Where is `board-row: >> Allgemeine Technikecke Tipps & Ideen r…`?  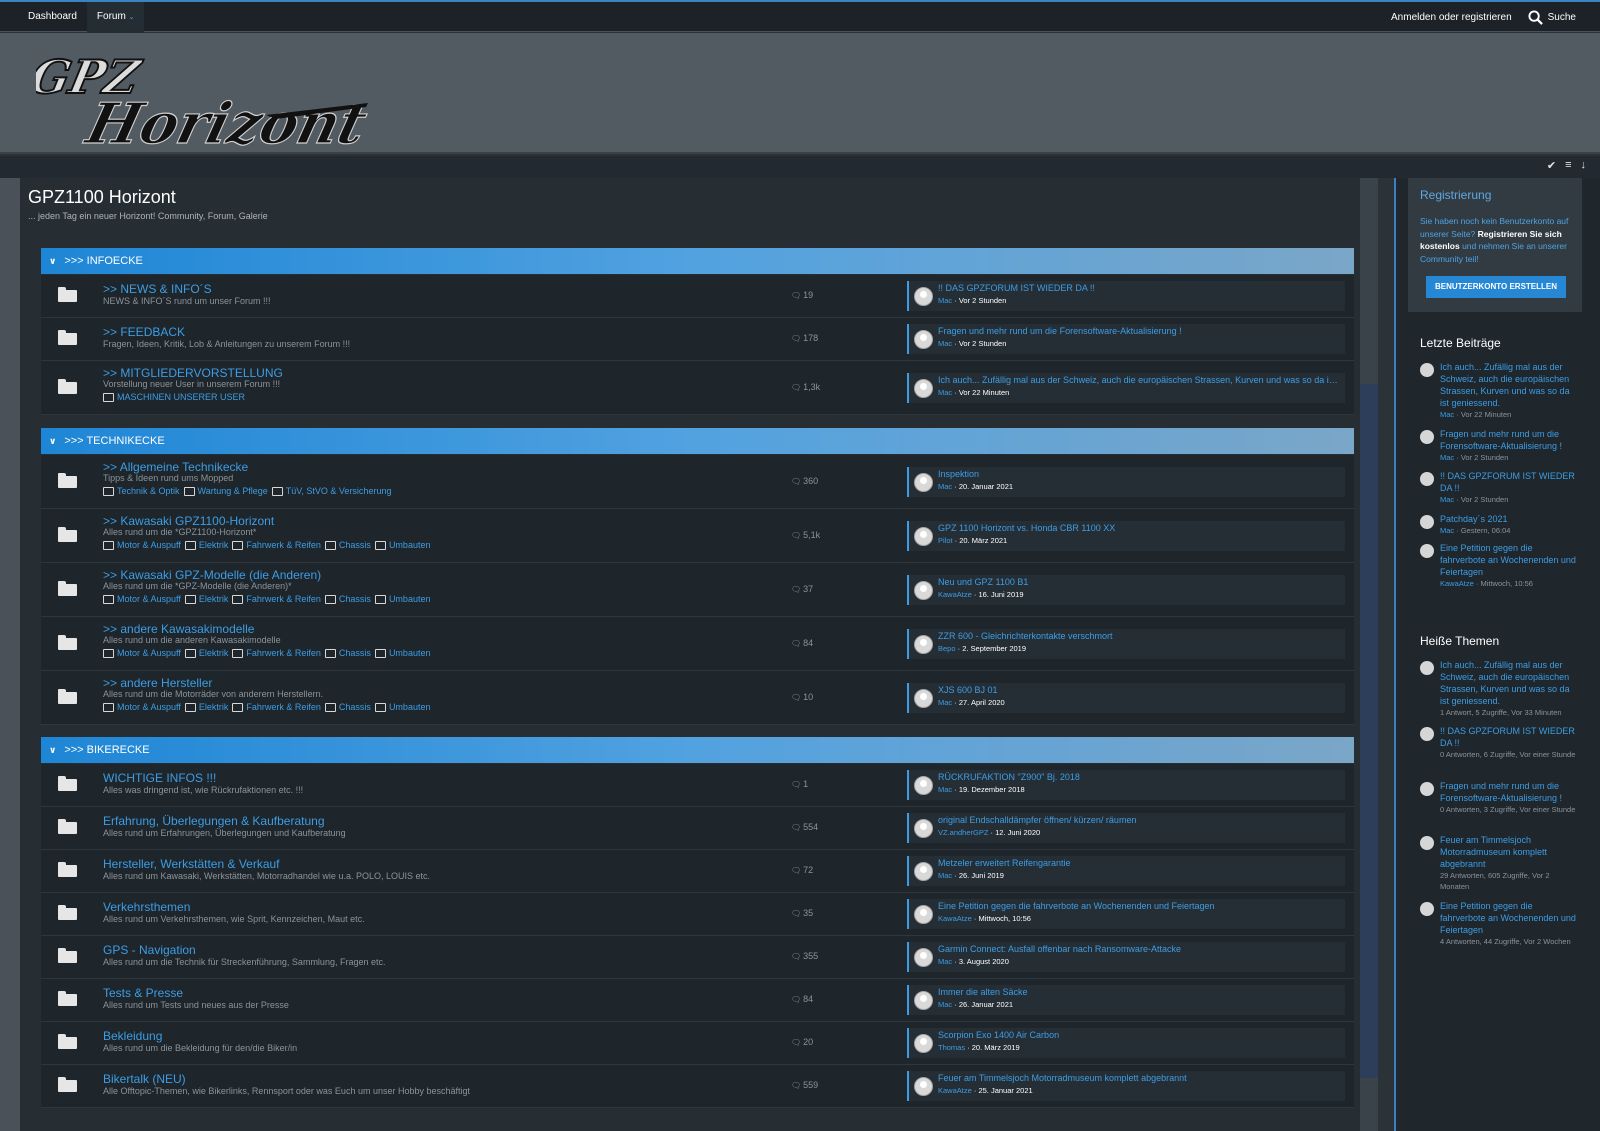
board-row: >> Allgemeine Technikecke Tipps & Ideen r… is located at coordinates (697, 482).